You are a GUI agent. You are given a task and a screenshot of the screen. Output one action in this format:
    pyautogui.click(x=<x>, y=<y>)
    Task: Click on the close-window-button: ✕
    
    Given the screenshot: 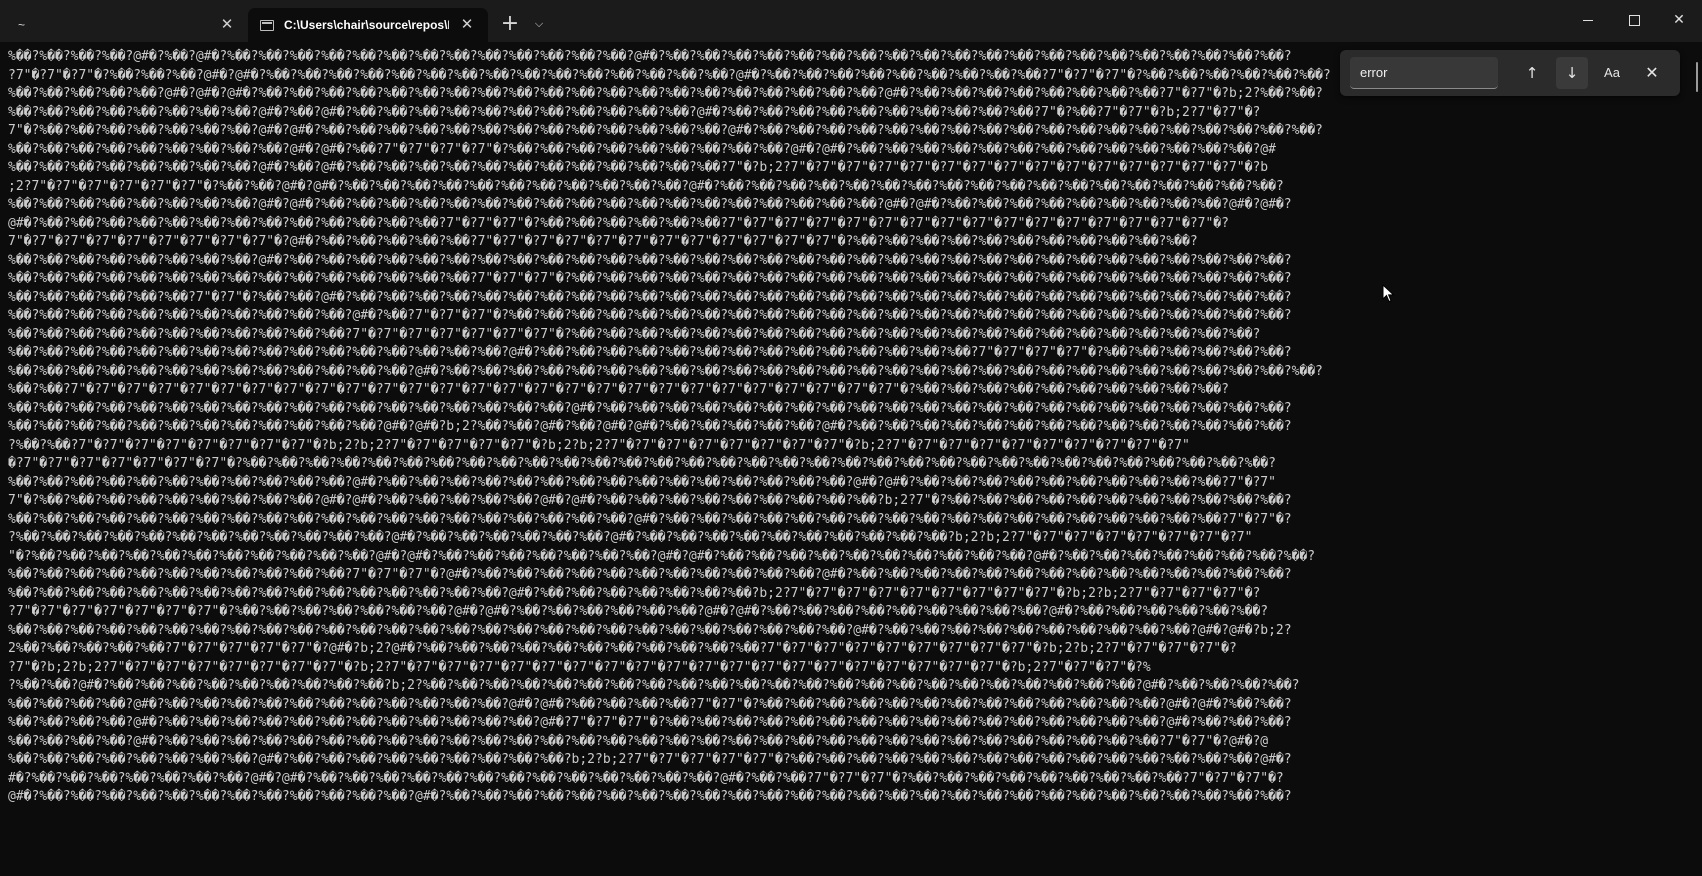 What is the action you would take?
    pyautogui.click(x=1679, y=20)
    